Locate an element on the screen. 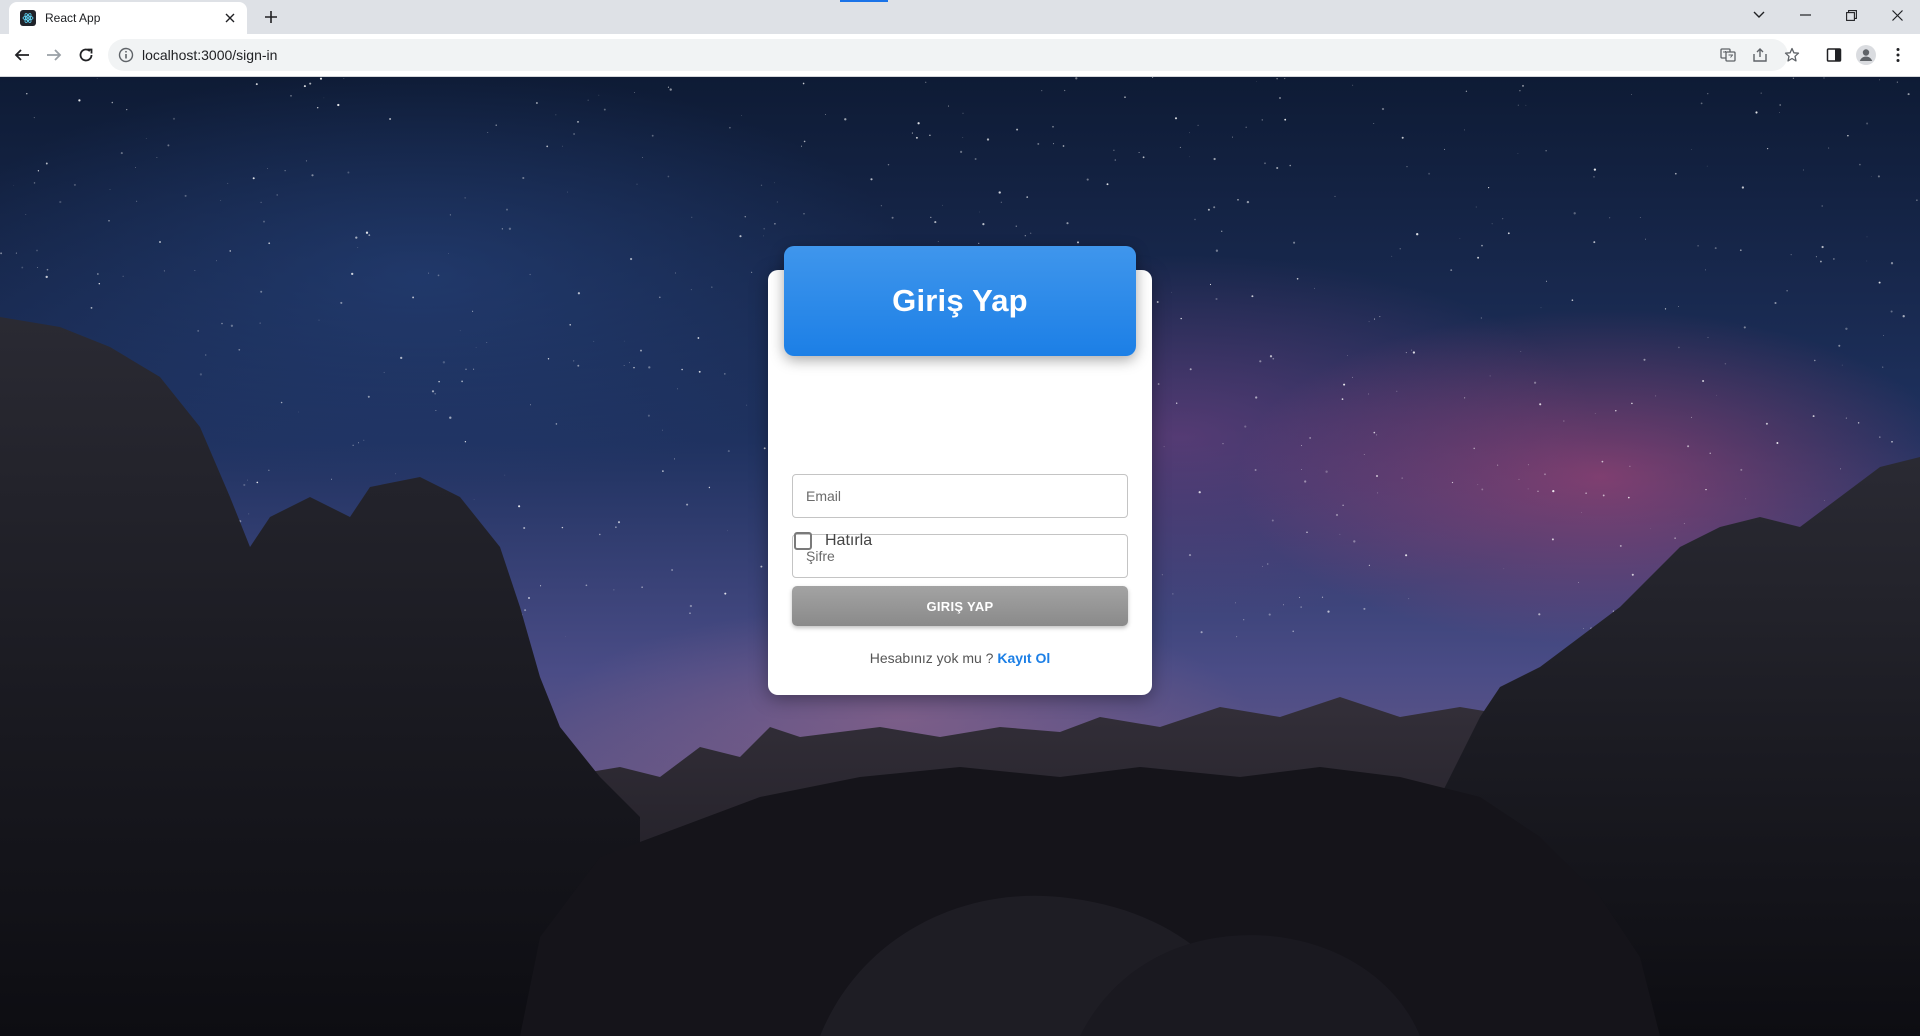  signup-prompt-text: Hesabınız yok mu ? is located at coordinates (931, 658).